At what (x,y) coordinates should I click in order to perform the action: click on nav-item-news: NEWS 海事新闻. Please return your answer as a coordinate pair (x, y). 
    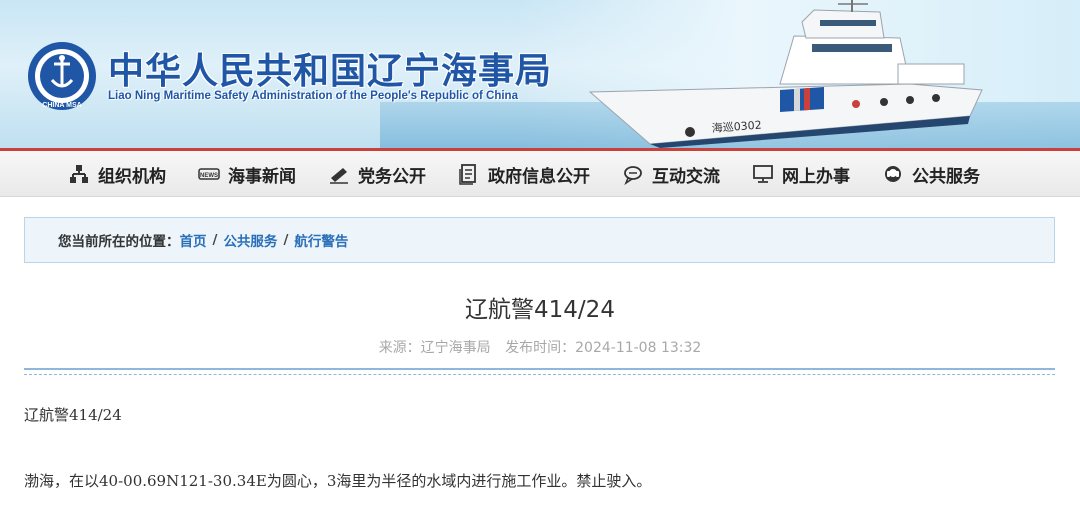
    Looking at the image, I should click on (247, 174).